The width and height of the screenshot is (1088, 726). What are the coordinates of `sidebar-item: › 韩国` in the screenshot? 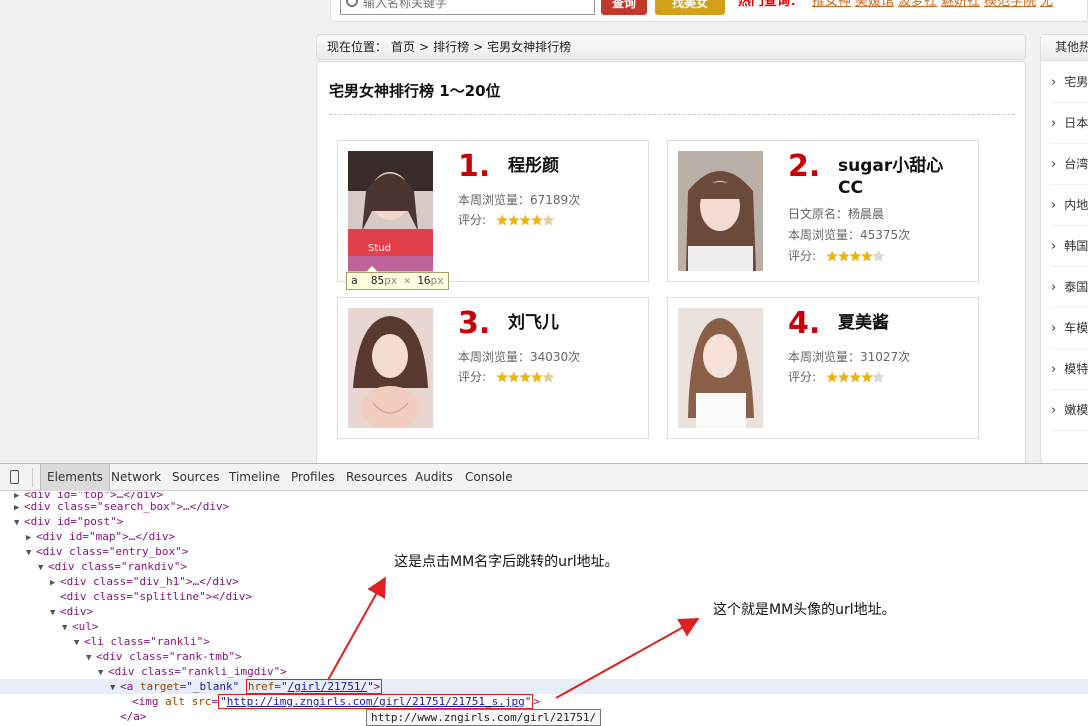 It's located at (1069, 246).